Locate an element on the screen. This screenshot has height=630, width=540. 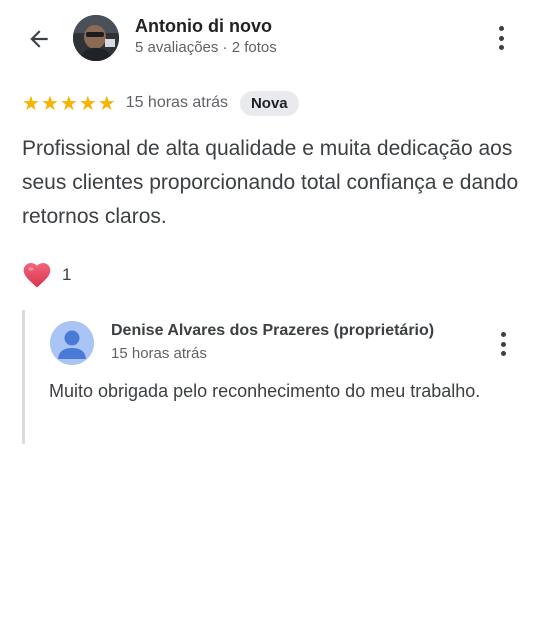
arrow-back-icon is located at coordinates (39, 39).